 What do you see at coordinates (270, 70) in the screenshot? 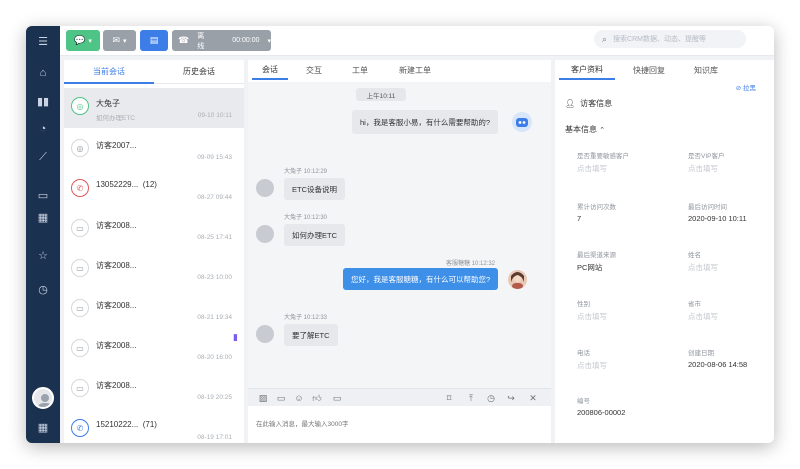
I see `tab-conversation: 会话` at bounding box center [270, 70].